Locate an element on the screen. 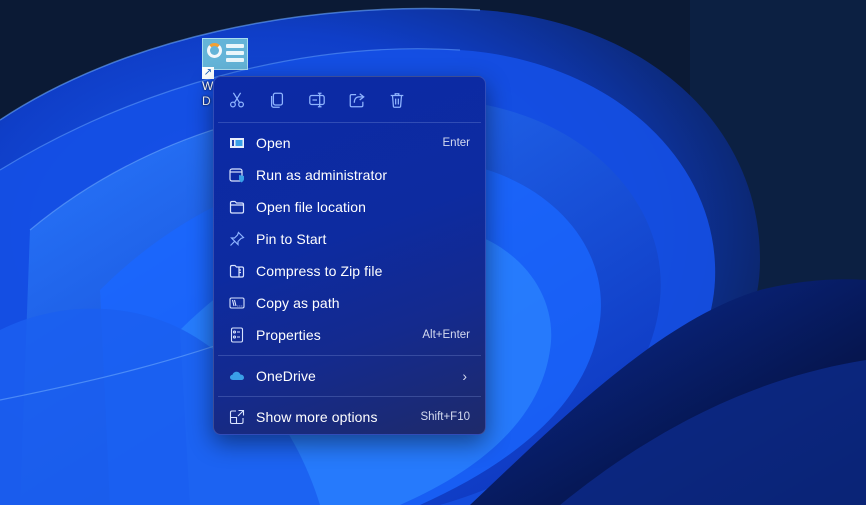 The height and width of the screenshot is (505, 866). menu-item-label: Properties is located at coordinates (288, 335).